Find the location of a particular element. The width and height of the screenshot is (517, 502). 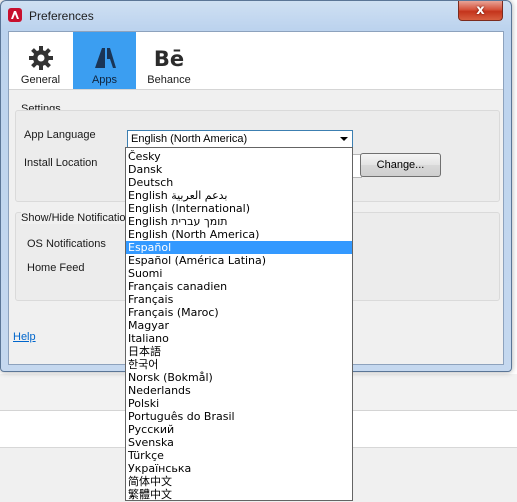

language-option: Magyar is located at coordinates (239, 325).